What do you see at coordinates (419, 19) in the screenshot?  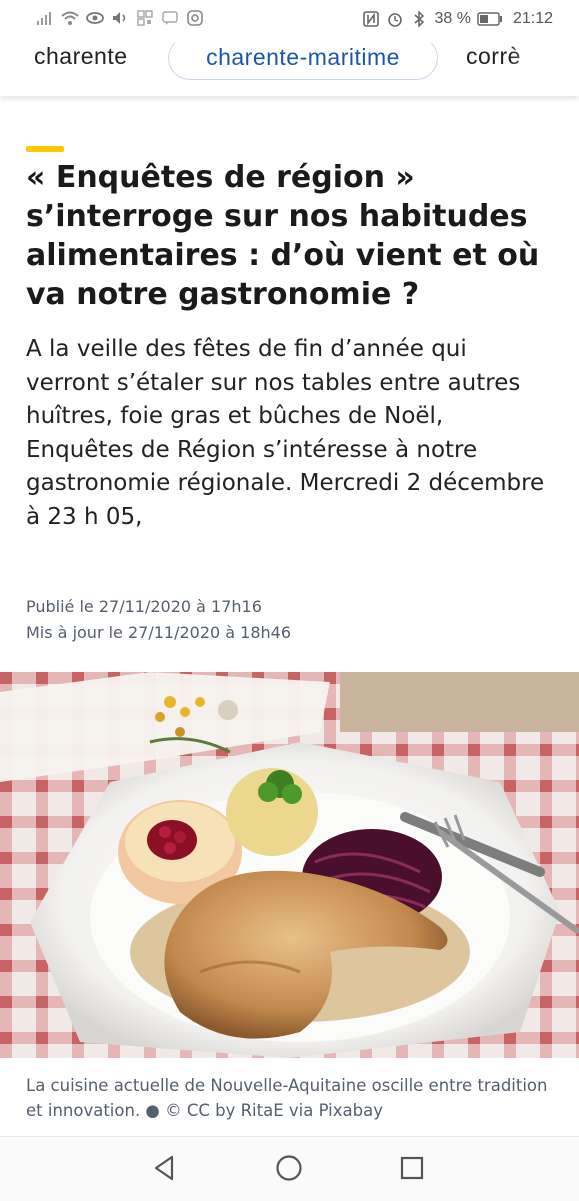 I see `bluetooth-icon` at bounding box center [419, 19].